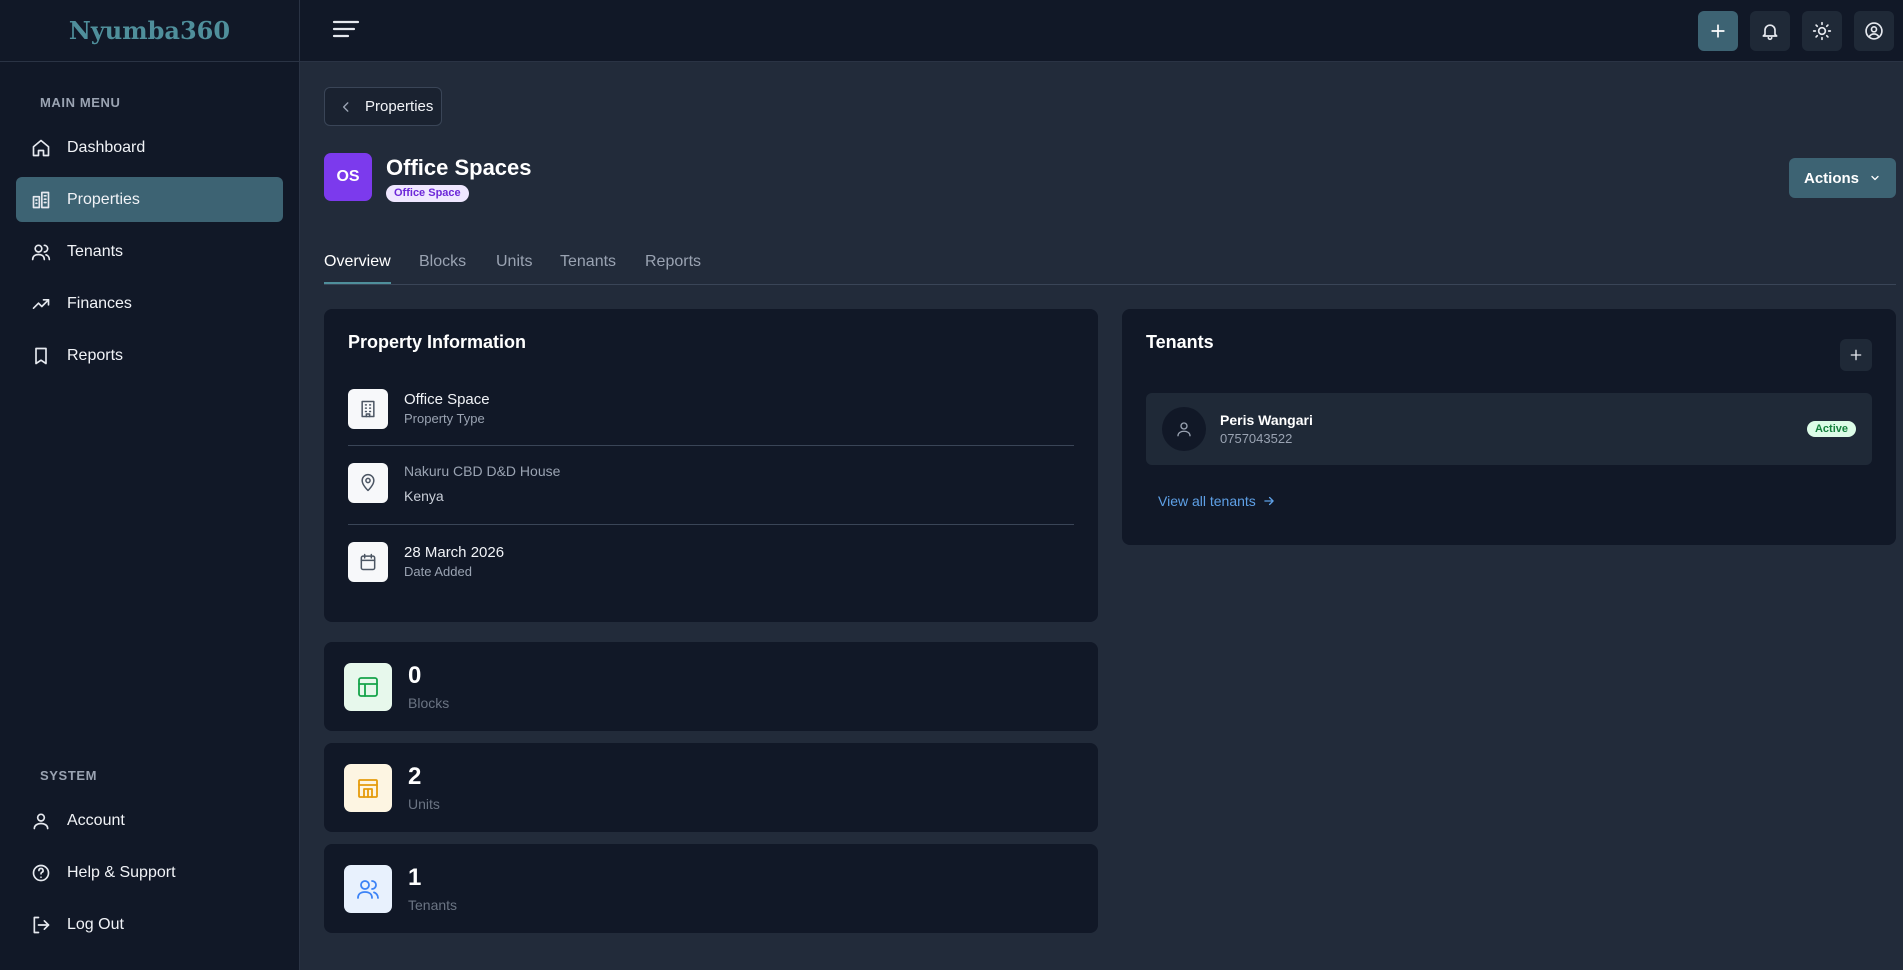 This screenshot has height=970, width=1903. I want to click on tab-units: Units, so click(514, 268).